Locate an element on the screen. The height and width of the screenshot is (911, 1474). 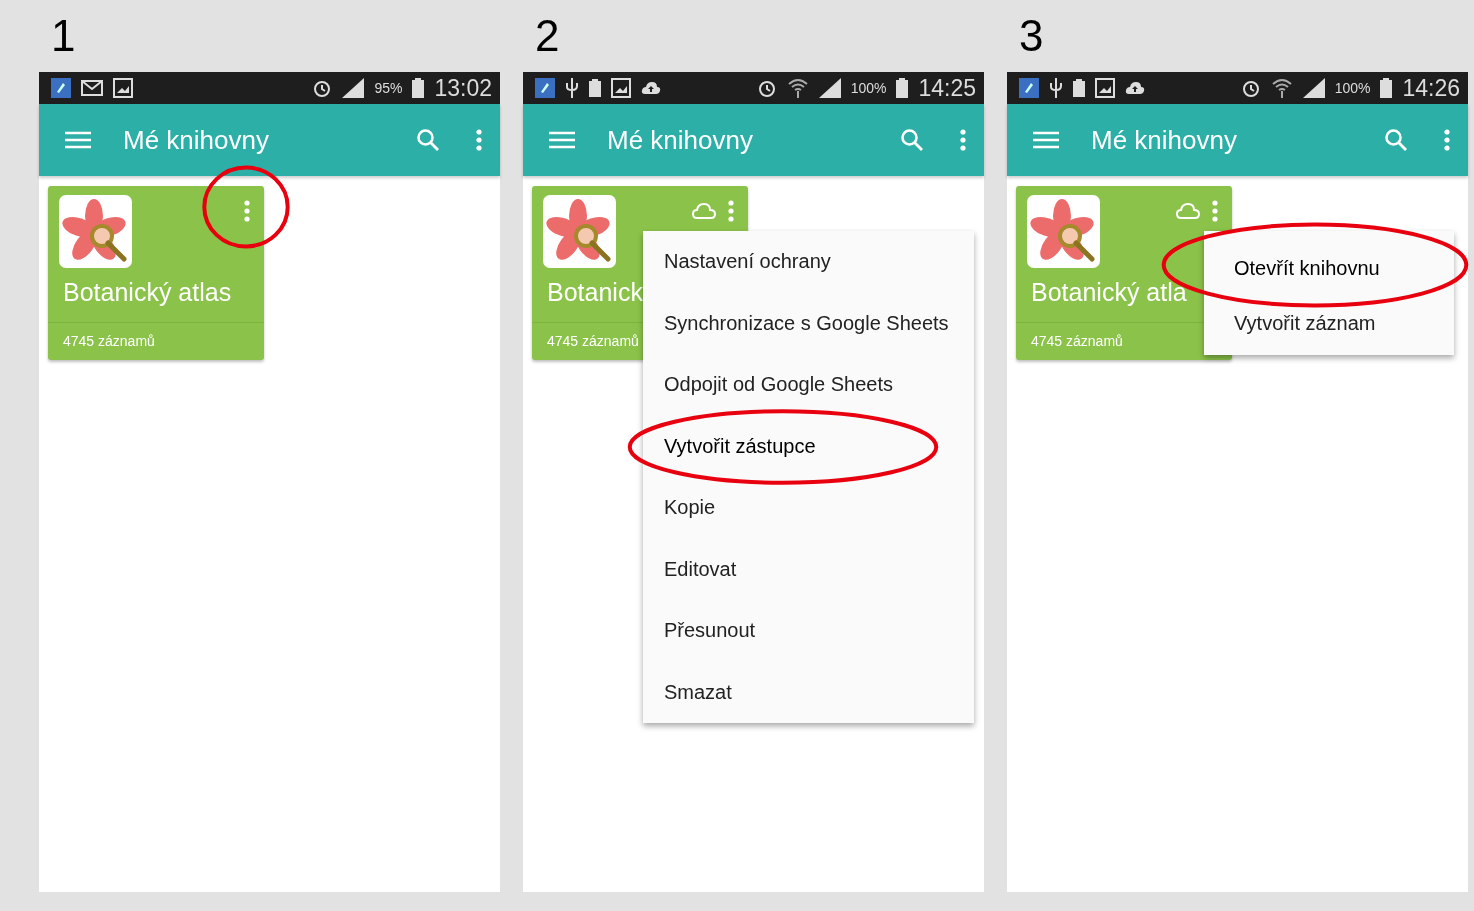
step-number: 3 is located at coordinates (1031, 35).